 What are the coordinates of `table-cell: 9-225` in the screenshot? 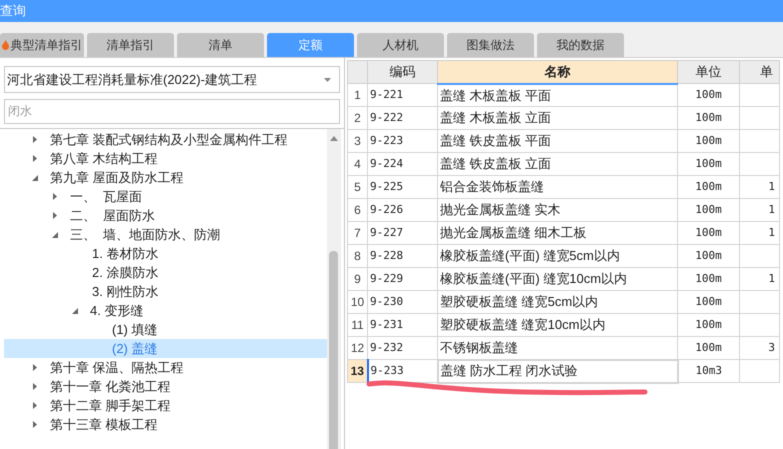 It's located at (403, 187).